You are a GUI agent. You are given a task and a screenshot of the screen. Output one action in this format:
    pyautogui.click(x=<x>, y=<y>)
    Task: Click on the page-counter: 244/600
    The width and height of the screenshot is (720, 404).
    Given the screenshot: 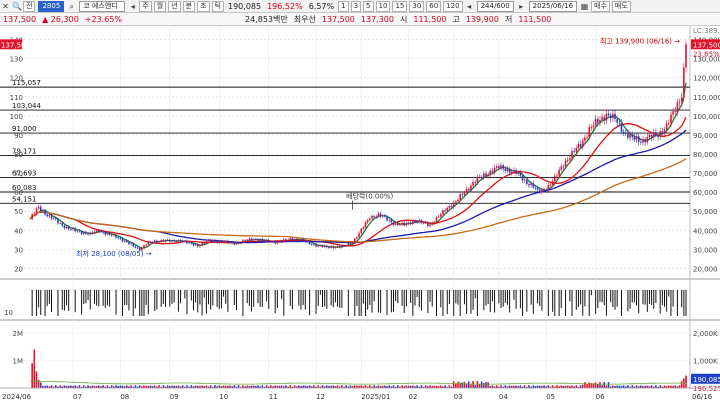 What is the action you would take?
    pyautogui.click(x=495, y=6)
    